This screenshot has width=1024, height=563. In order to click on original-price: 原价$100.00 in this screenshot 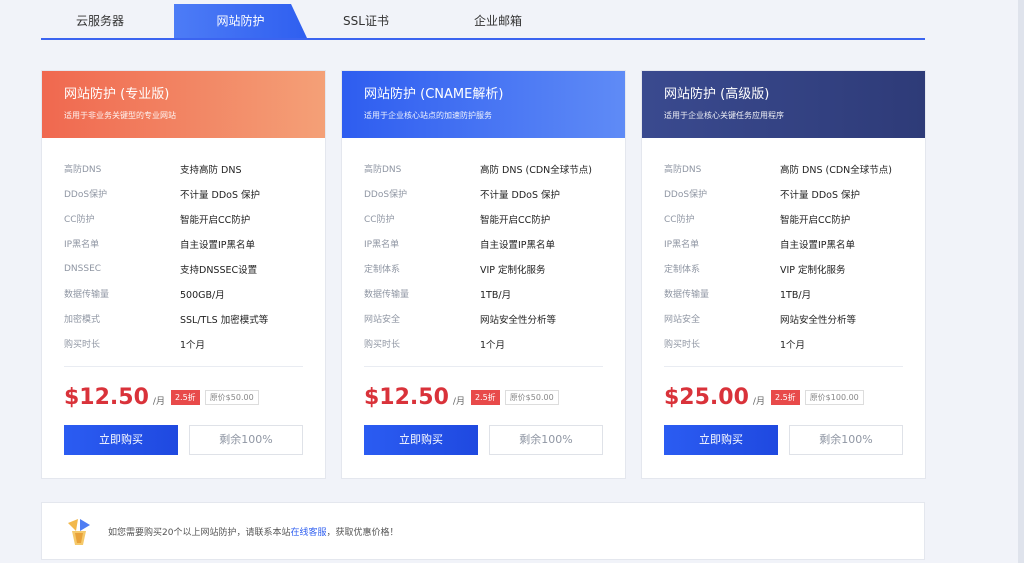, I will do `click(834, 397)`.